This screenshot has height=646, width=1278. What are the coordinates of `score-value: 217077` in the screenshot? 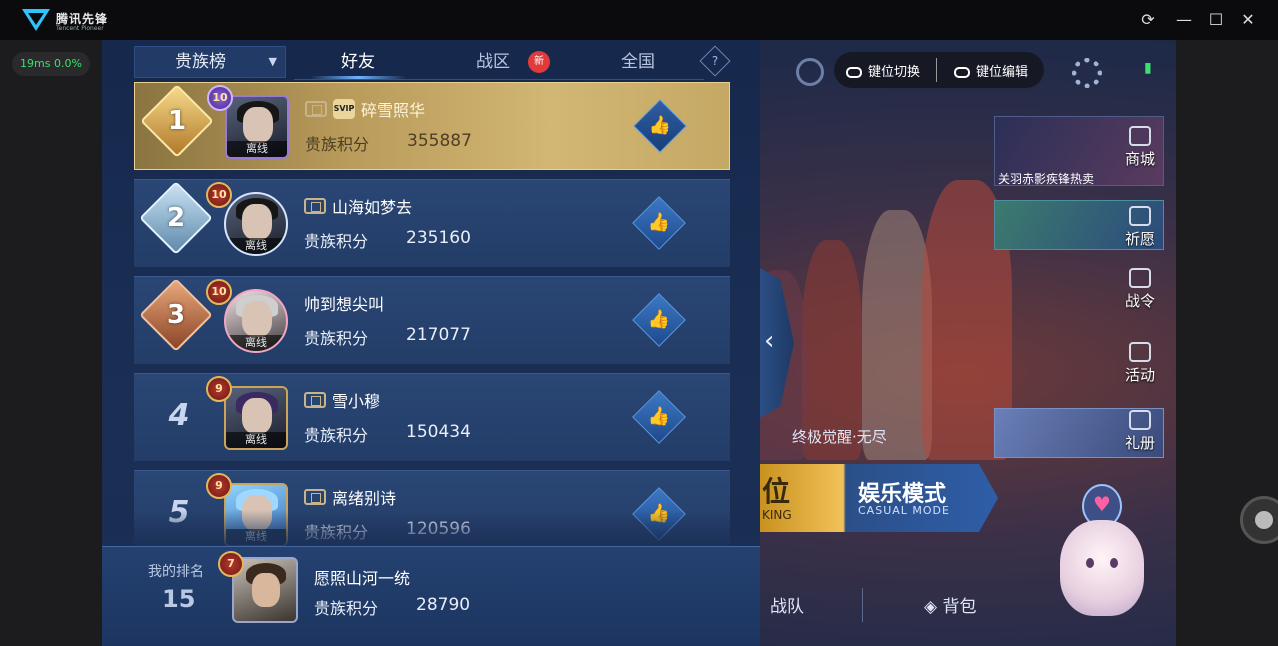 It's located at (438, 335).